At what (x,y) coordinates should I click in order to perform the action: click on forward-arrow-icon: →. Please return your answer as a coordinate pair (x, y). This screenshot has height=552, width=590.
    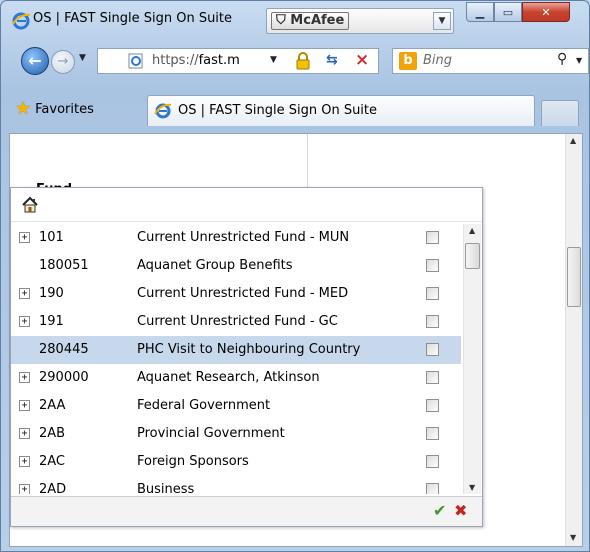
    Looking at the image, I should click on (63, 61).